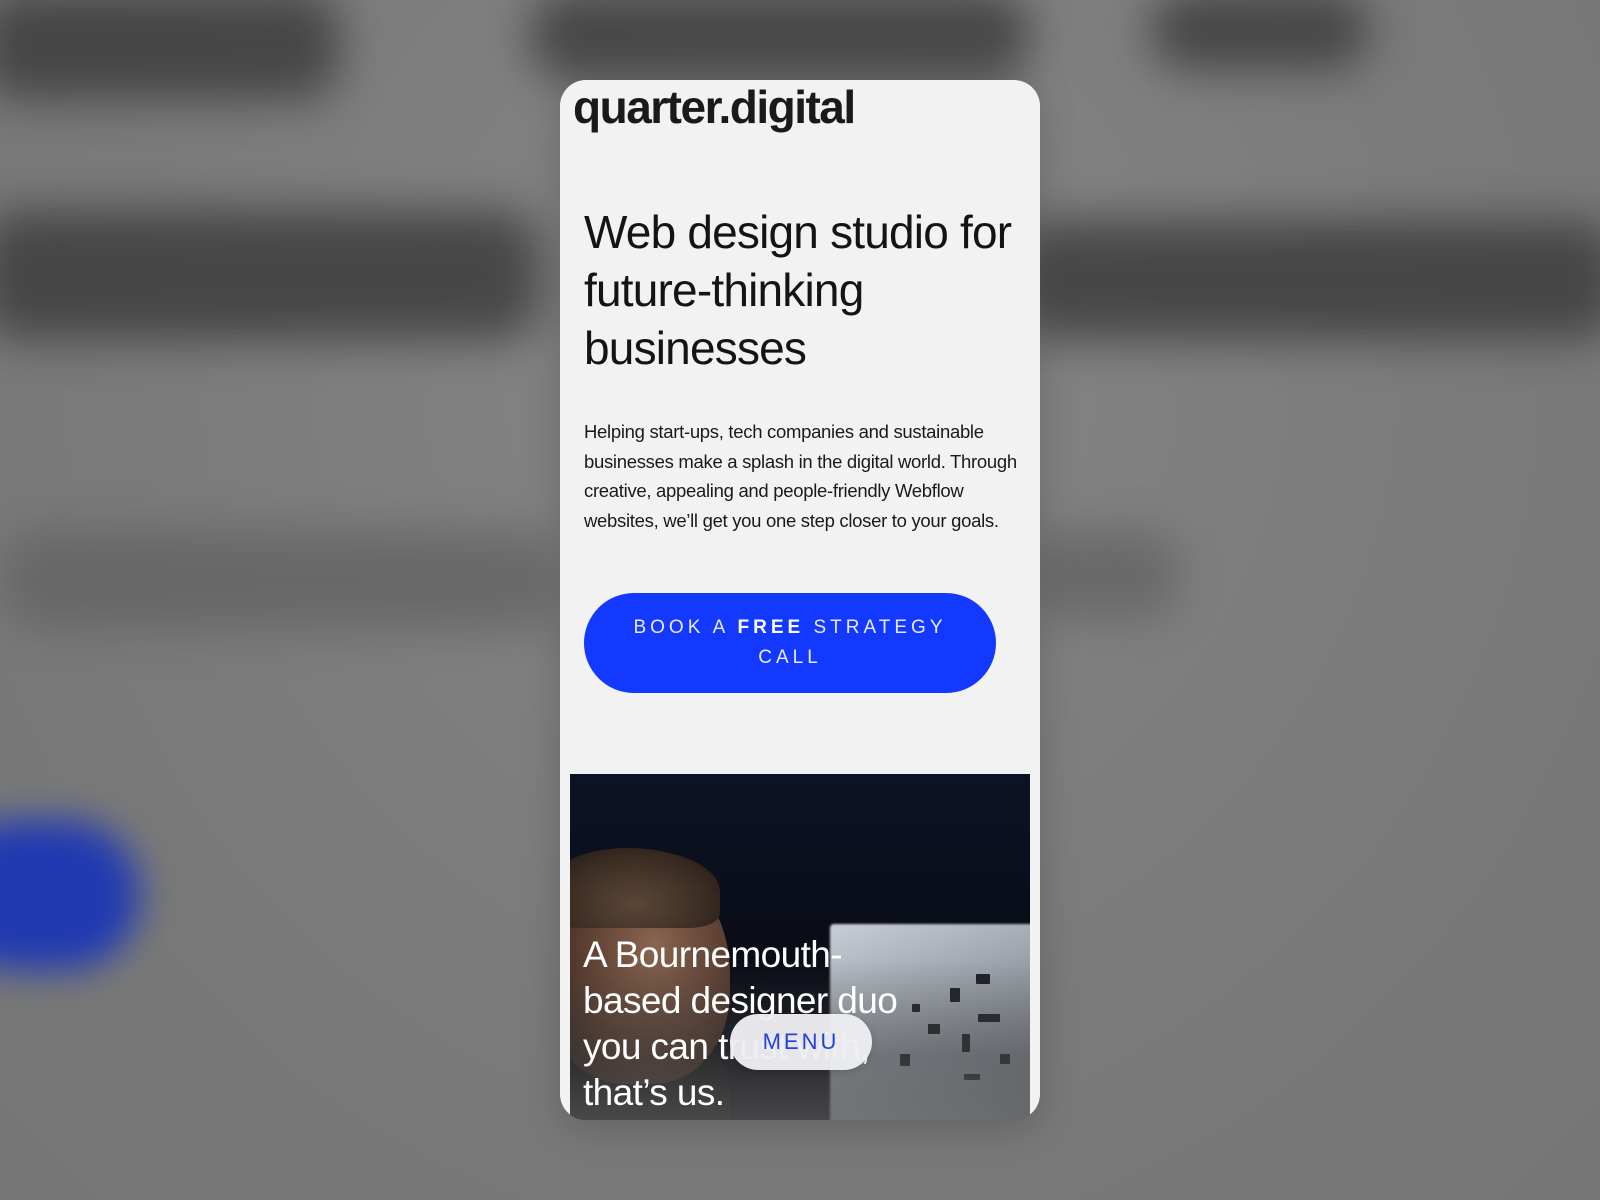  What do you see at coordinates (801, 1042) in the screenshot?
I see `menu-button: MENU` at bounding box center [801, 1042].